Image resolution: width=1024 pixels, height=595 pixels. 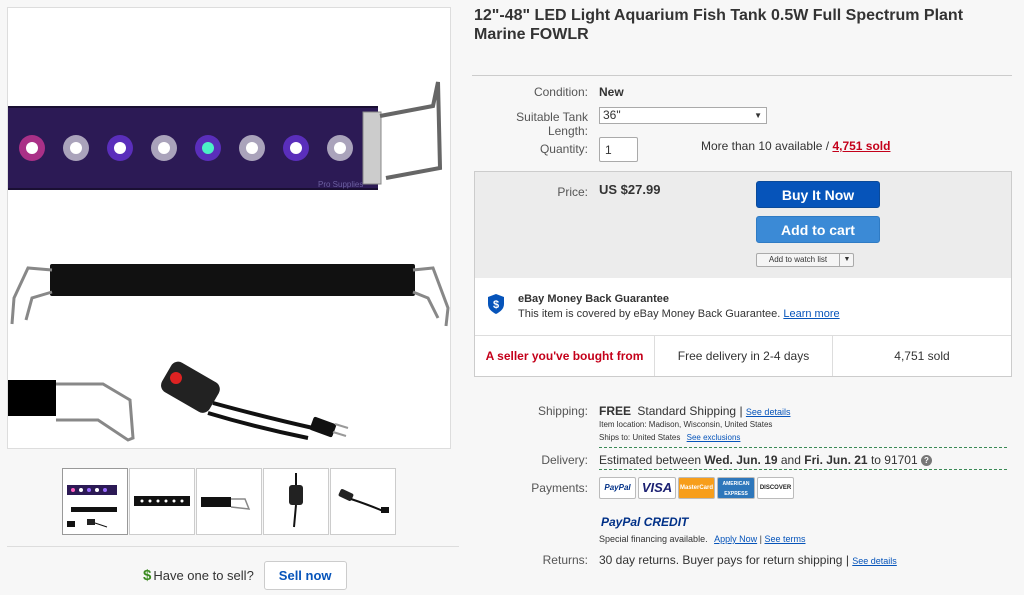 I want to click on paypal-badge: PayPal, so click(x=617, y=488).